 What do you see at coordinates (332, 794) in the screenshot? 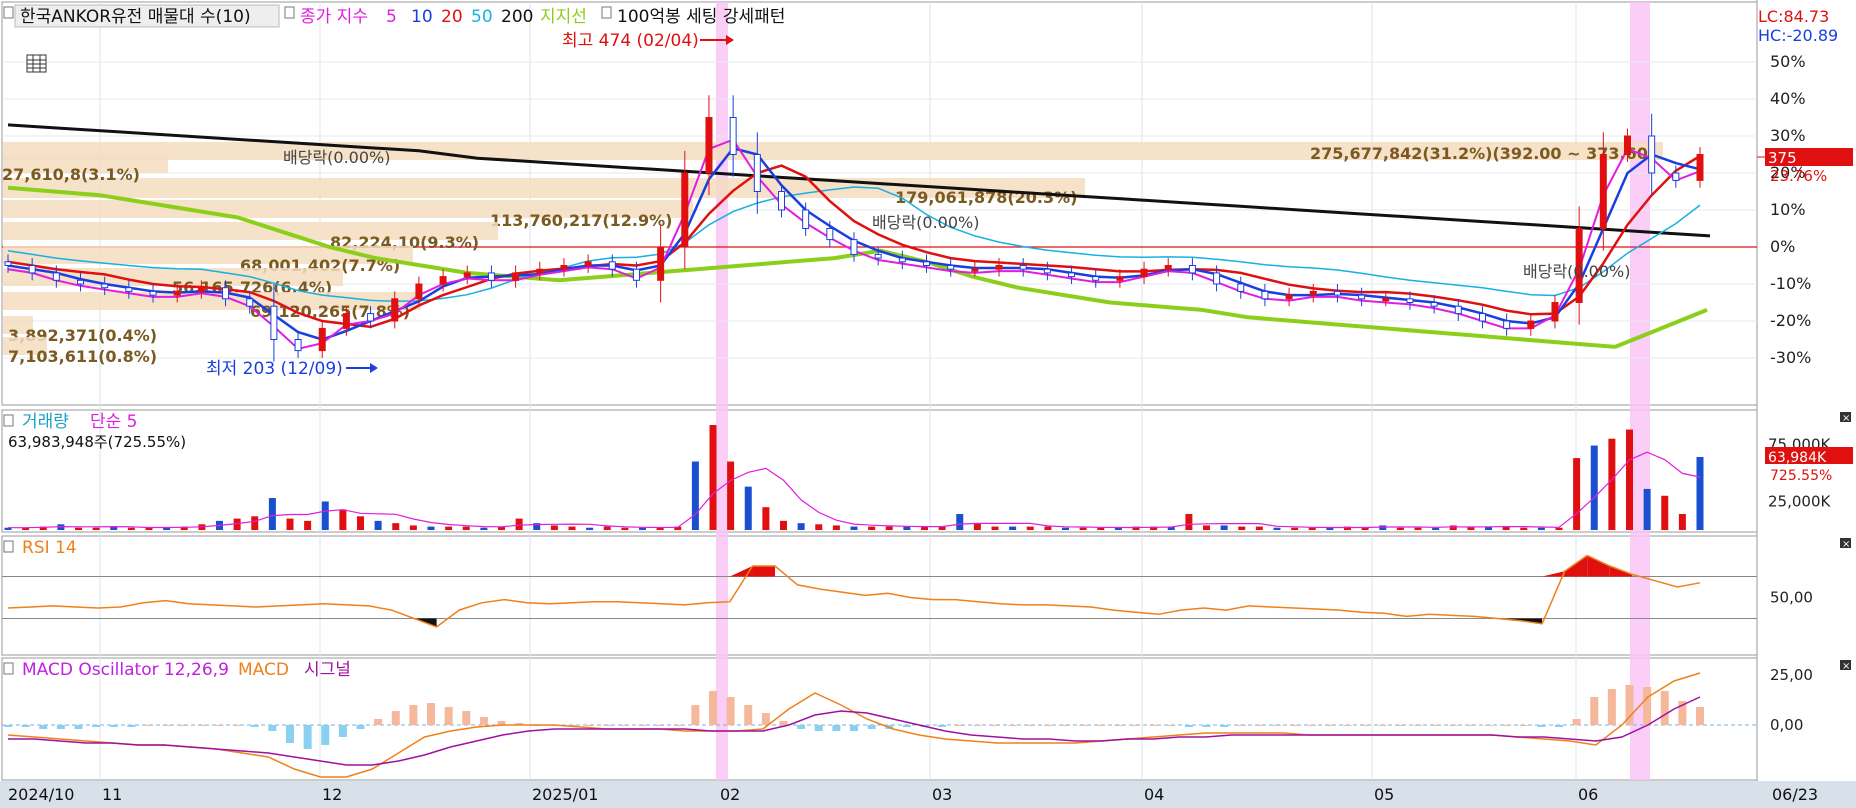
I see `date-tick-label: 12` at bounding box center [332, 794].